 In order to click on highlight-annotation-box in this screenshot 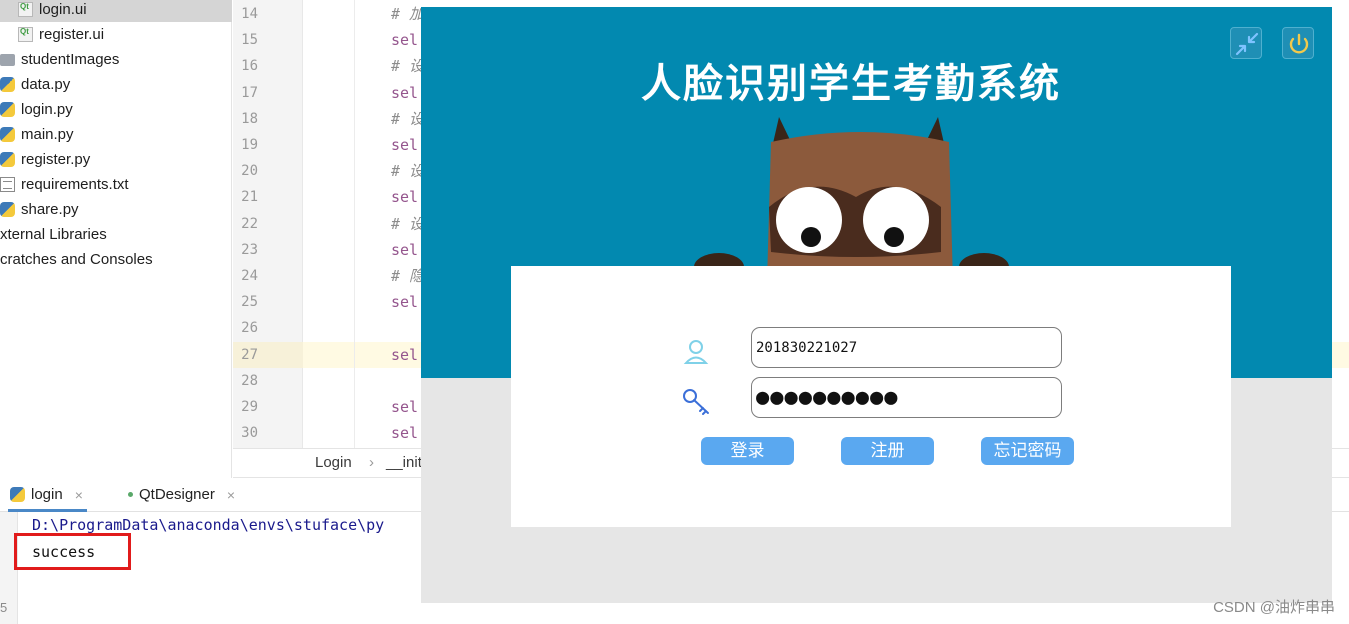, I will do `click(72, 551)`.